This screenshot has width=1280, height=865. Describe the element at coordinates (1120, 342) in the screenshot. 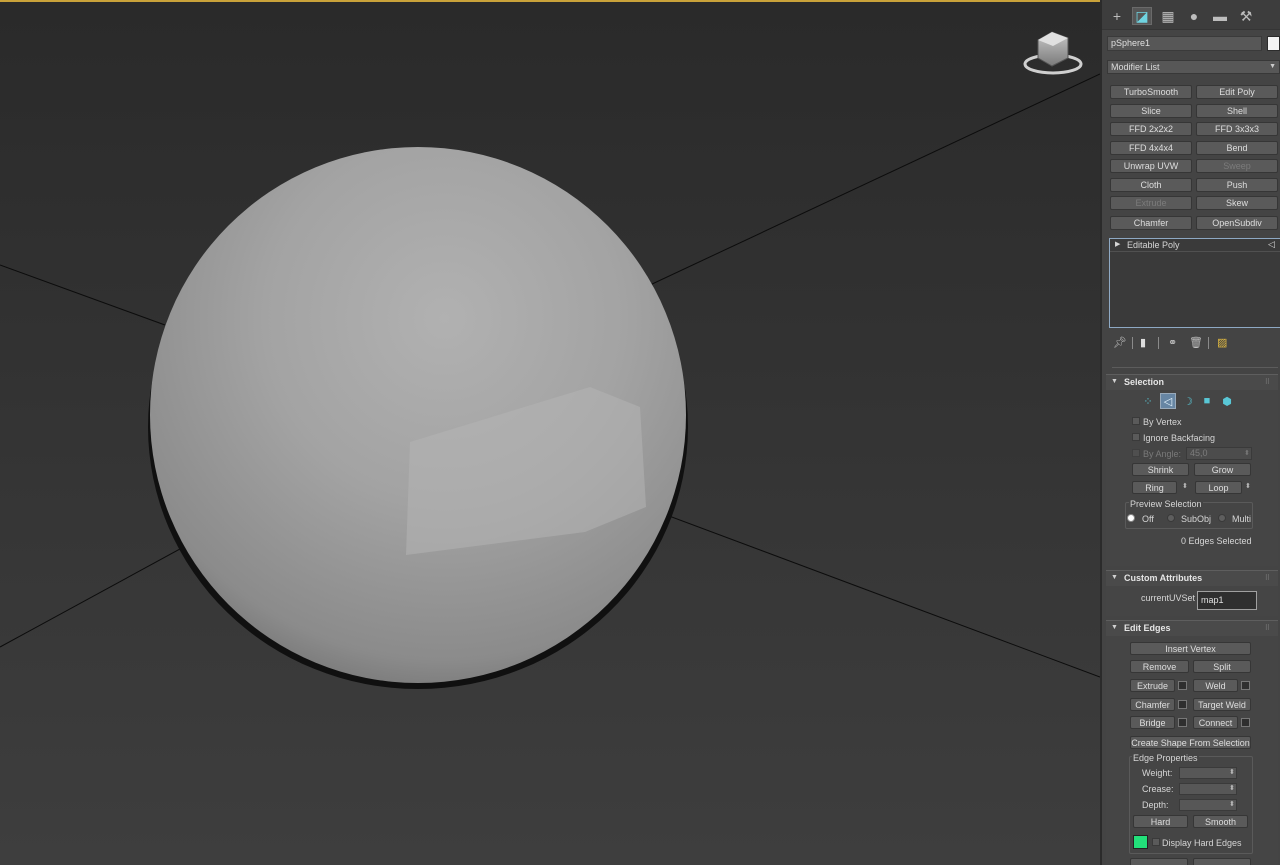

I see `pin-stack-icon: 📌︎` at that location.